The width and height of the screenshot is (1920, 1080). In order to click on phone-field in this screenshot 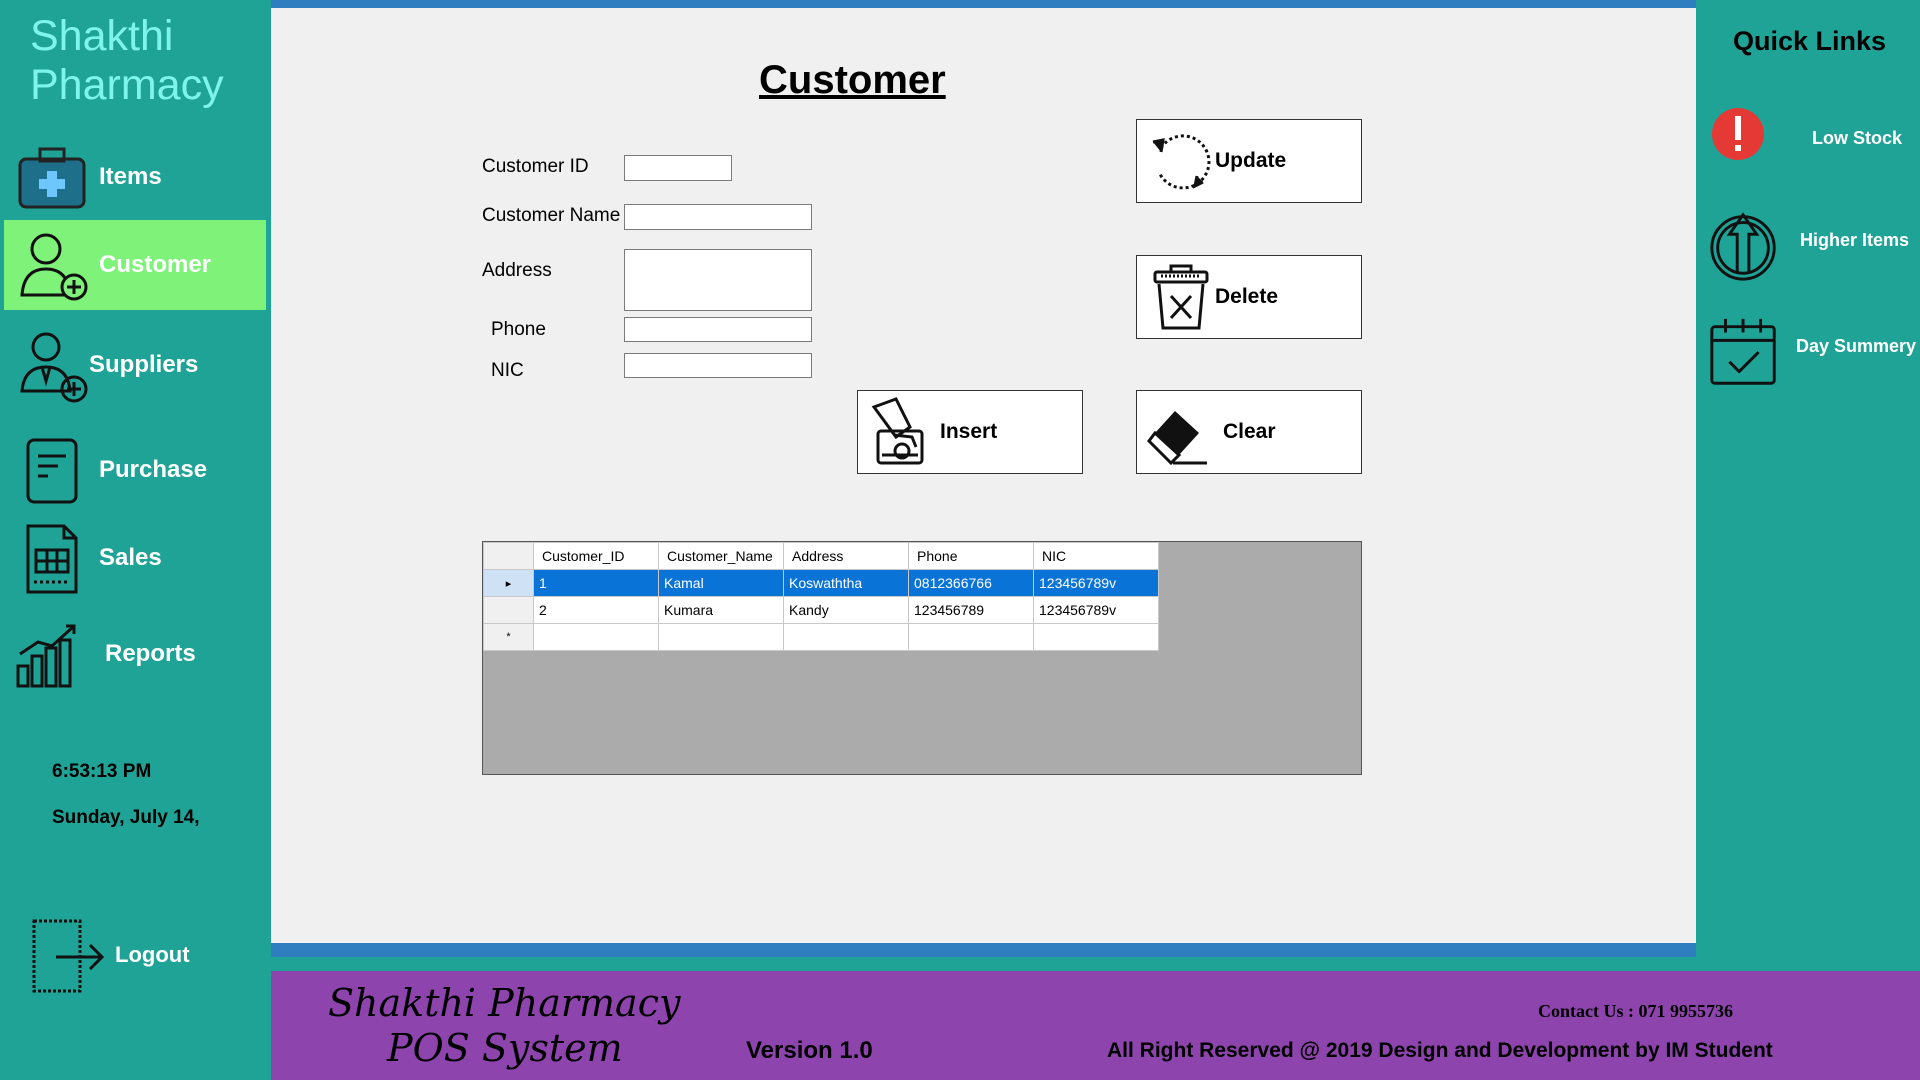, I will do `click(718, 329)`.